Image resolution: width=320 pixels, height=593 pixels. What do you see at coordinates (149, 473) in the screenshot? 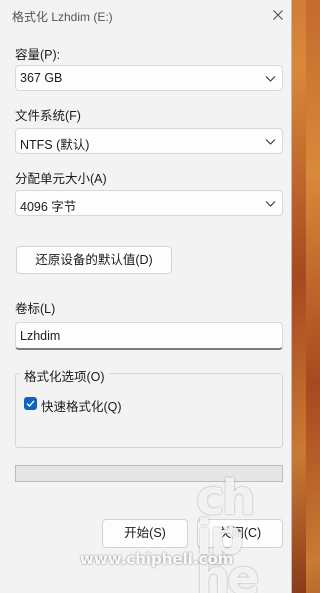
I see `format-progress-bar` at bounding box center [149, 473].